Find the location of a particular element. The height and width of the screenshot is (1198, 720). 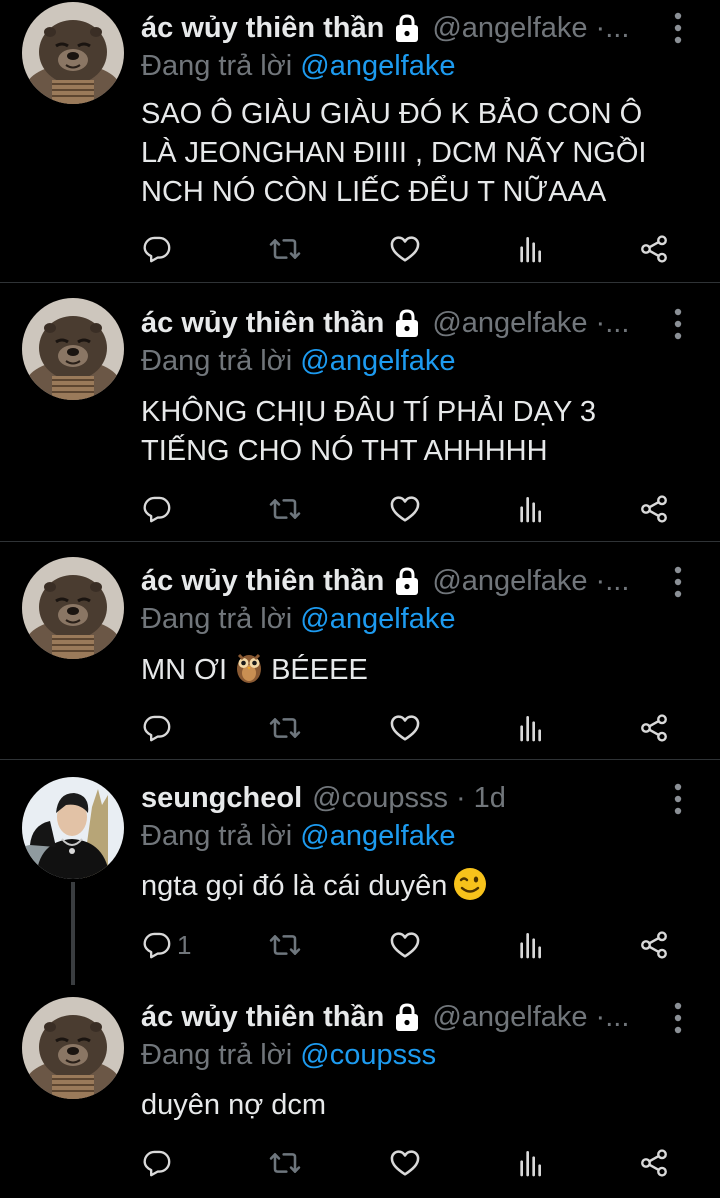

tweet-text-part: ngta gọi đó là cái duyên is located at coordinates (294, 886).